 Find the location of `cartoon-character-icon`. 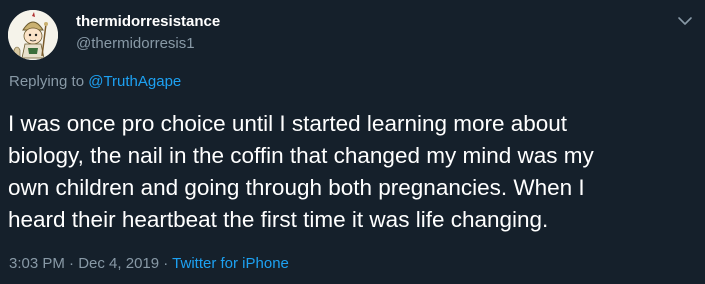

cartoon-character-icon is located at coordinates (33, 35).